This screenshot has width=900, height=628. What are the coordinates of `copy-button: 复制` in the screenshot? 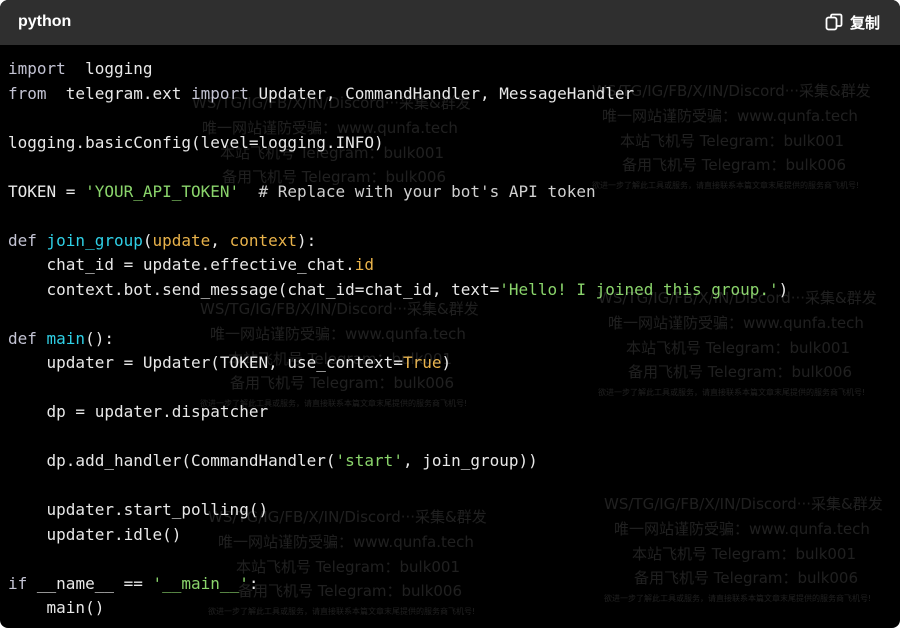 It's located at (852, 22).